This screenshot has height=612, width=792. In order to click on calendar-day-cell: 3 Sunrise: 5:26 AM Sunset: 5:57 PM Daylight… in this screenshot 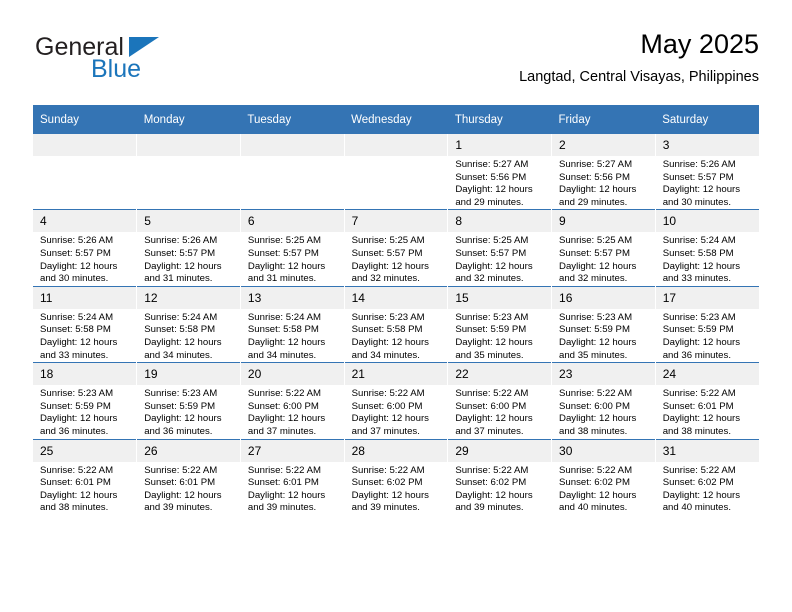, I will do `click(707, 172)`.